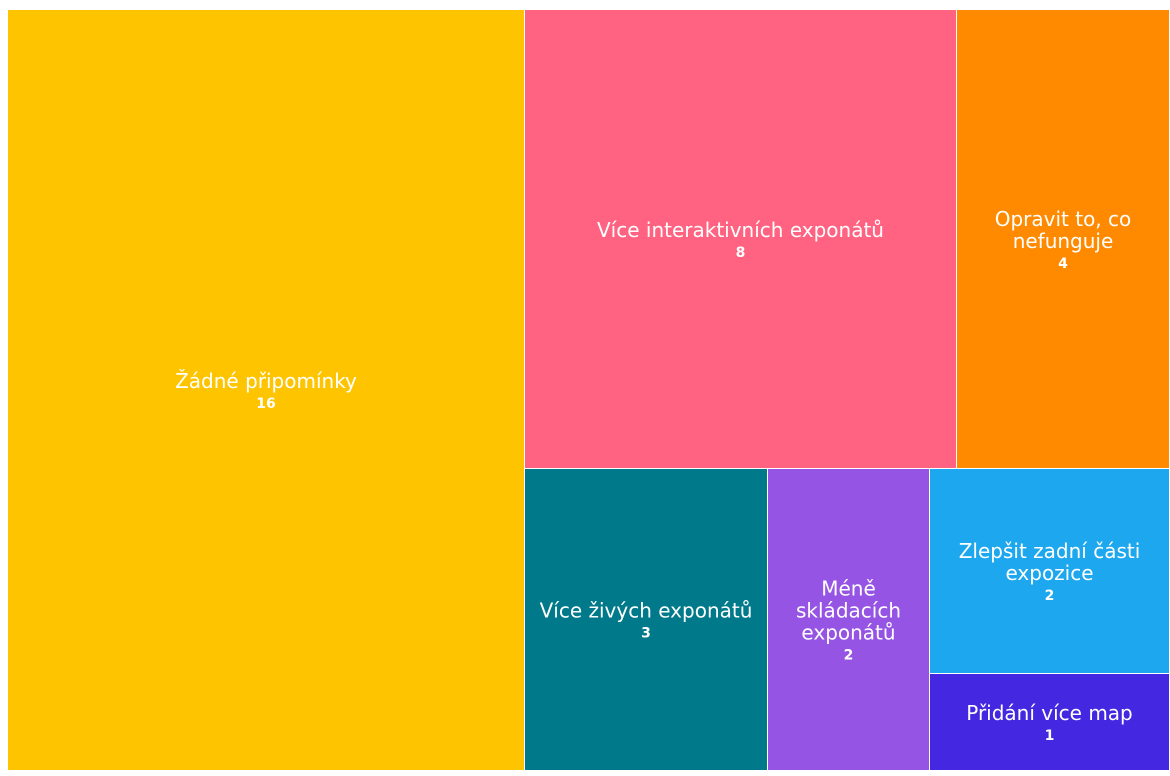 This screenshot has width=1170, height=776. I want to click on treemap-value: 1, so click(1050, 736).